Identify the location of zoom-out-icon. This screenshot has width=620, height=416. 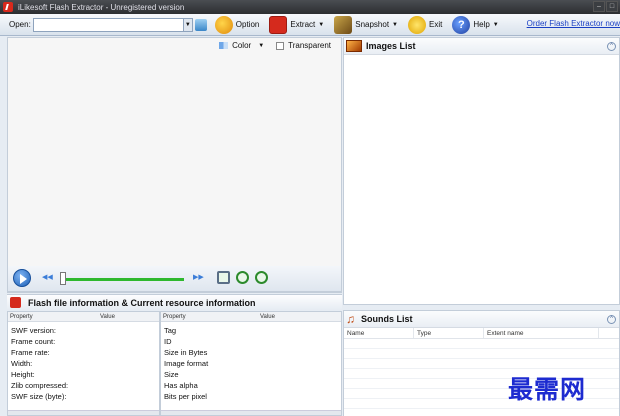
(242, 277).